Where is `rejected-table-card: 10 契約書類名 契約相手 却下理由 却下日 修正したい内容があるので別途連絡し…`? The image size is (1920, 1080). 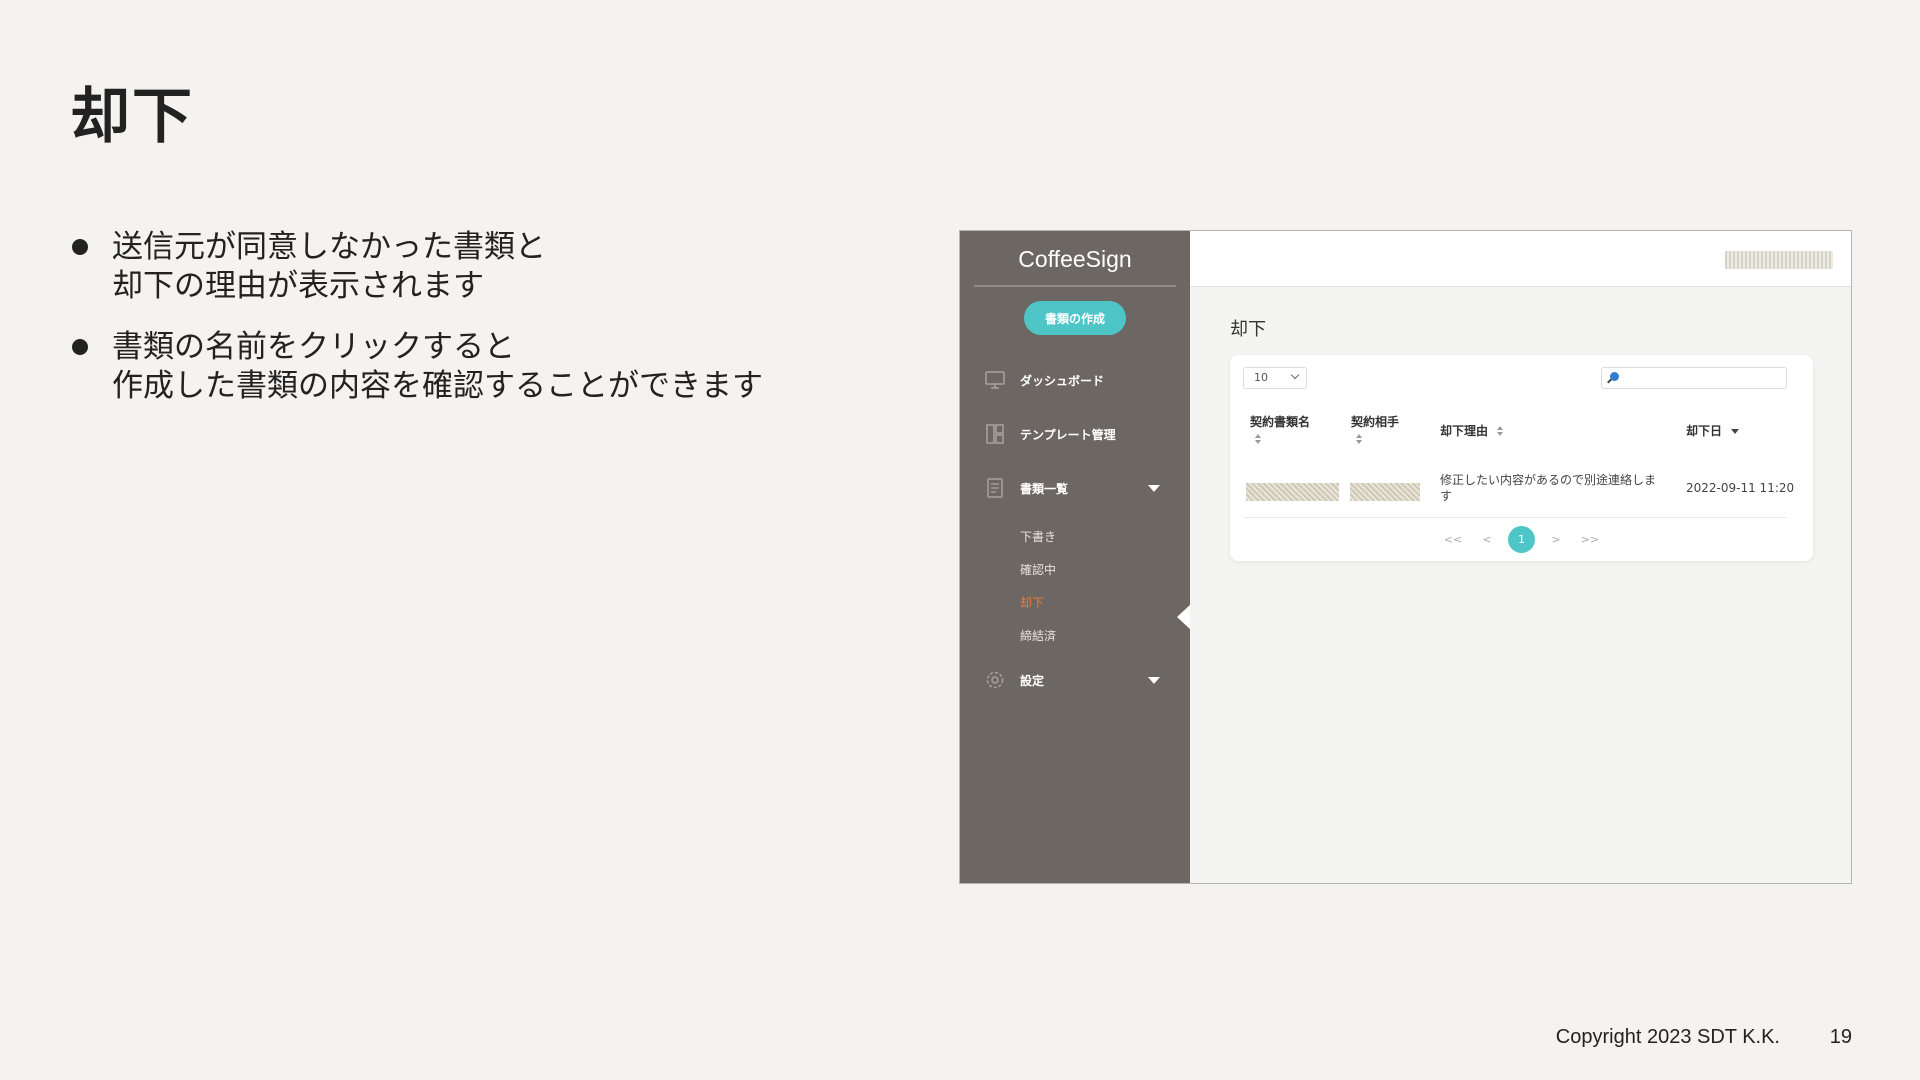 rejected-table-card: 10 契約書類名 契約相手 却下理由 却下日 修正したい内容があるので別途連絡し… is located at coordinates (1521, 458).